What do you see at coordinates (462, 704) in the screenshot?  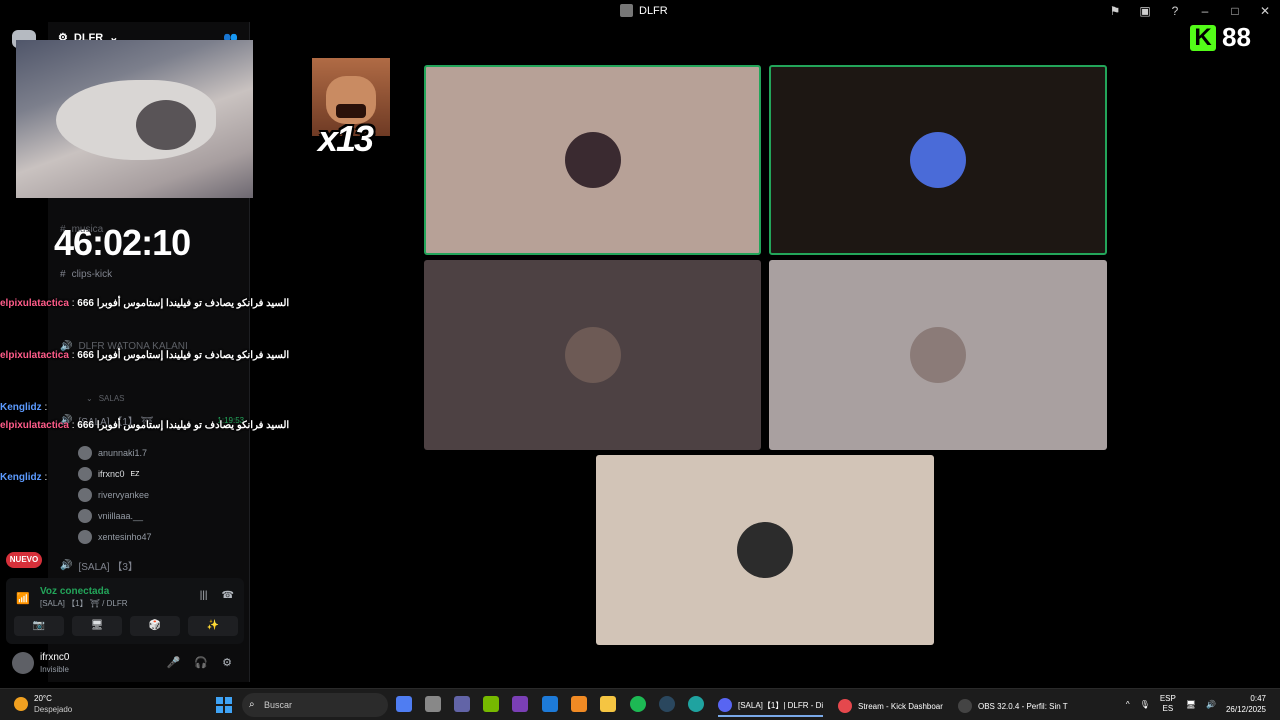 I see `teams-icon` at bounding box center [462, 704].